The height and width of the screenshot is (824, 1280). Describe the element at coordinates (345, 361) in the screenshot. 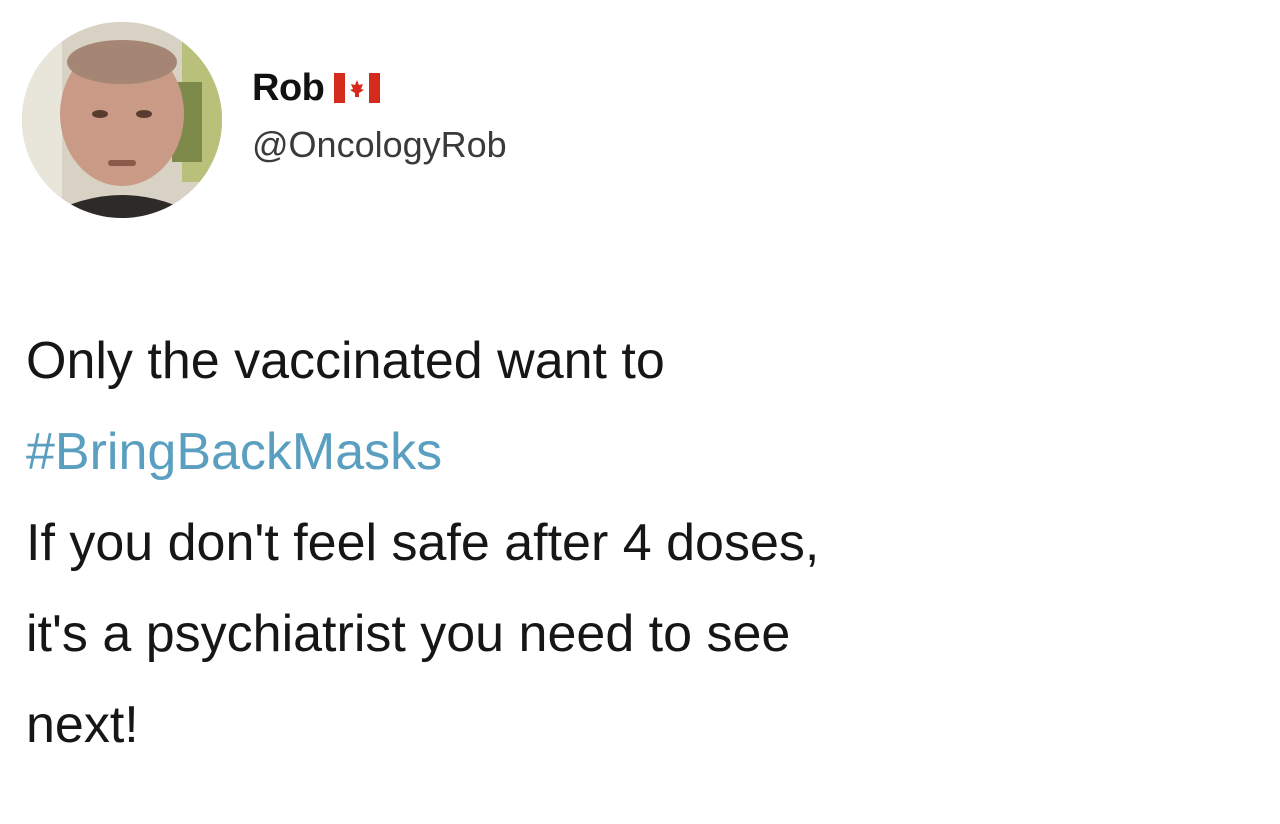

I see `tweet-line: Only the vaccinated want to` at that location.